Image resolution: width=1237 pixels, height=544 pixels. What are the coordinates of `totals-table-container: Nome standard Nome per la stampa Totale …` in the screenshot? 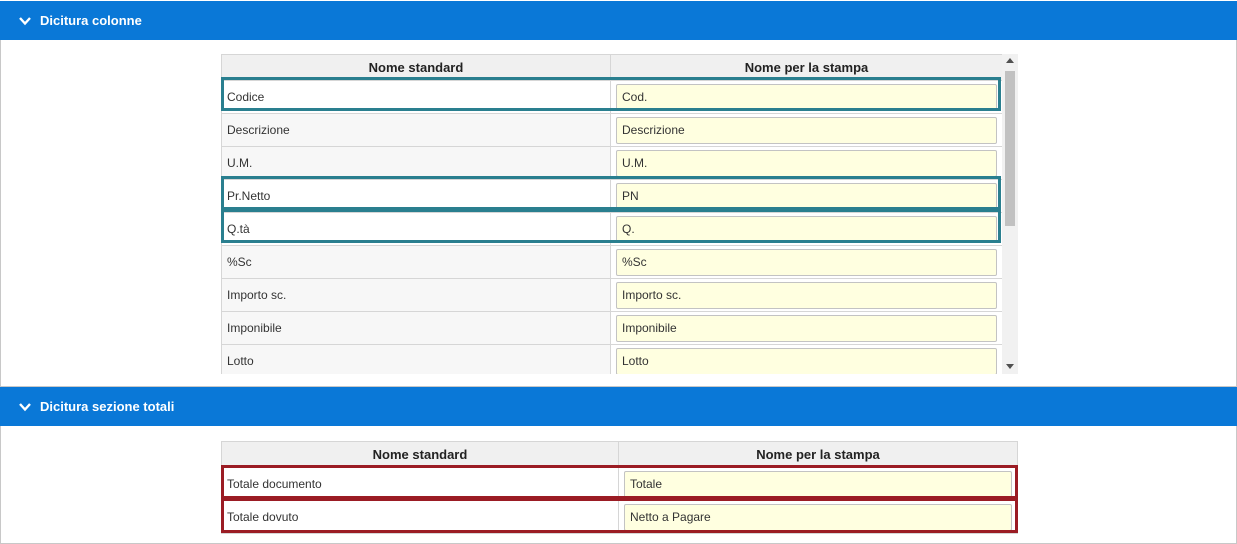 It's located at (619, 487).